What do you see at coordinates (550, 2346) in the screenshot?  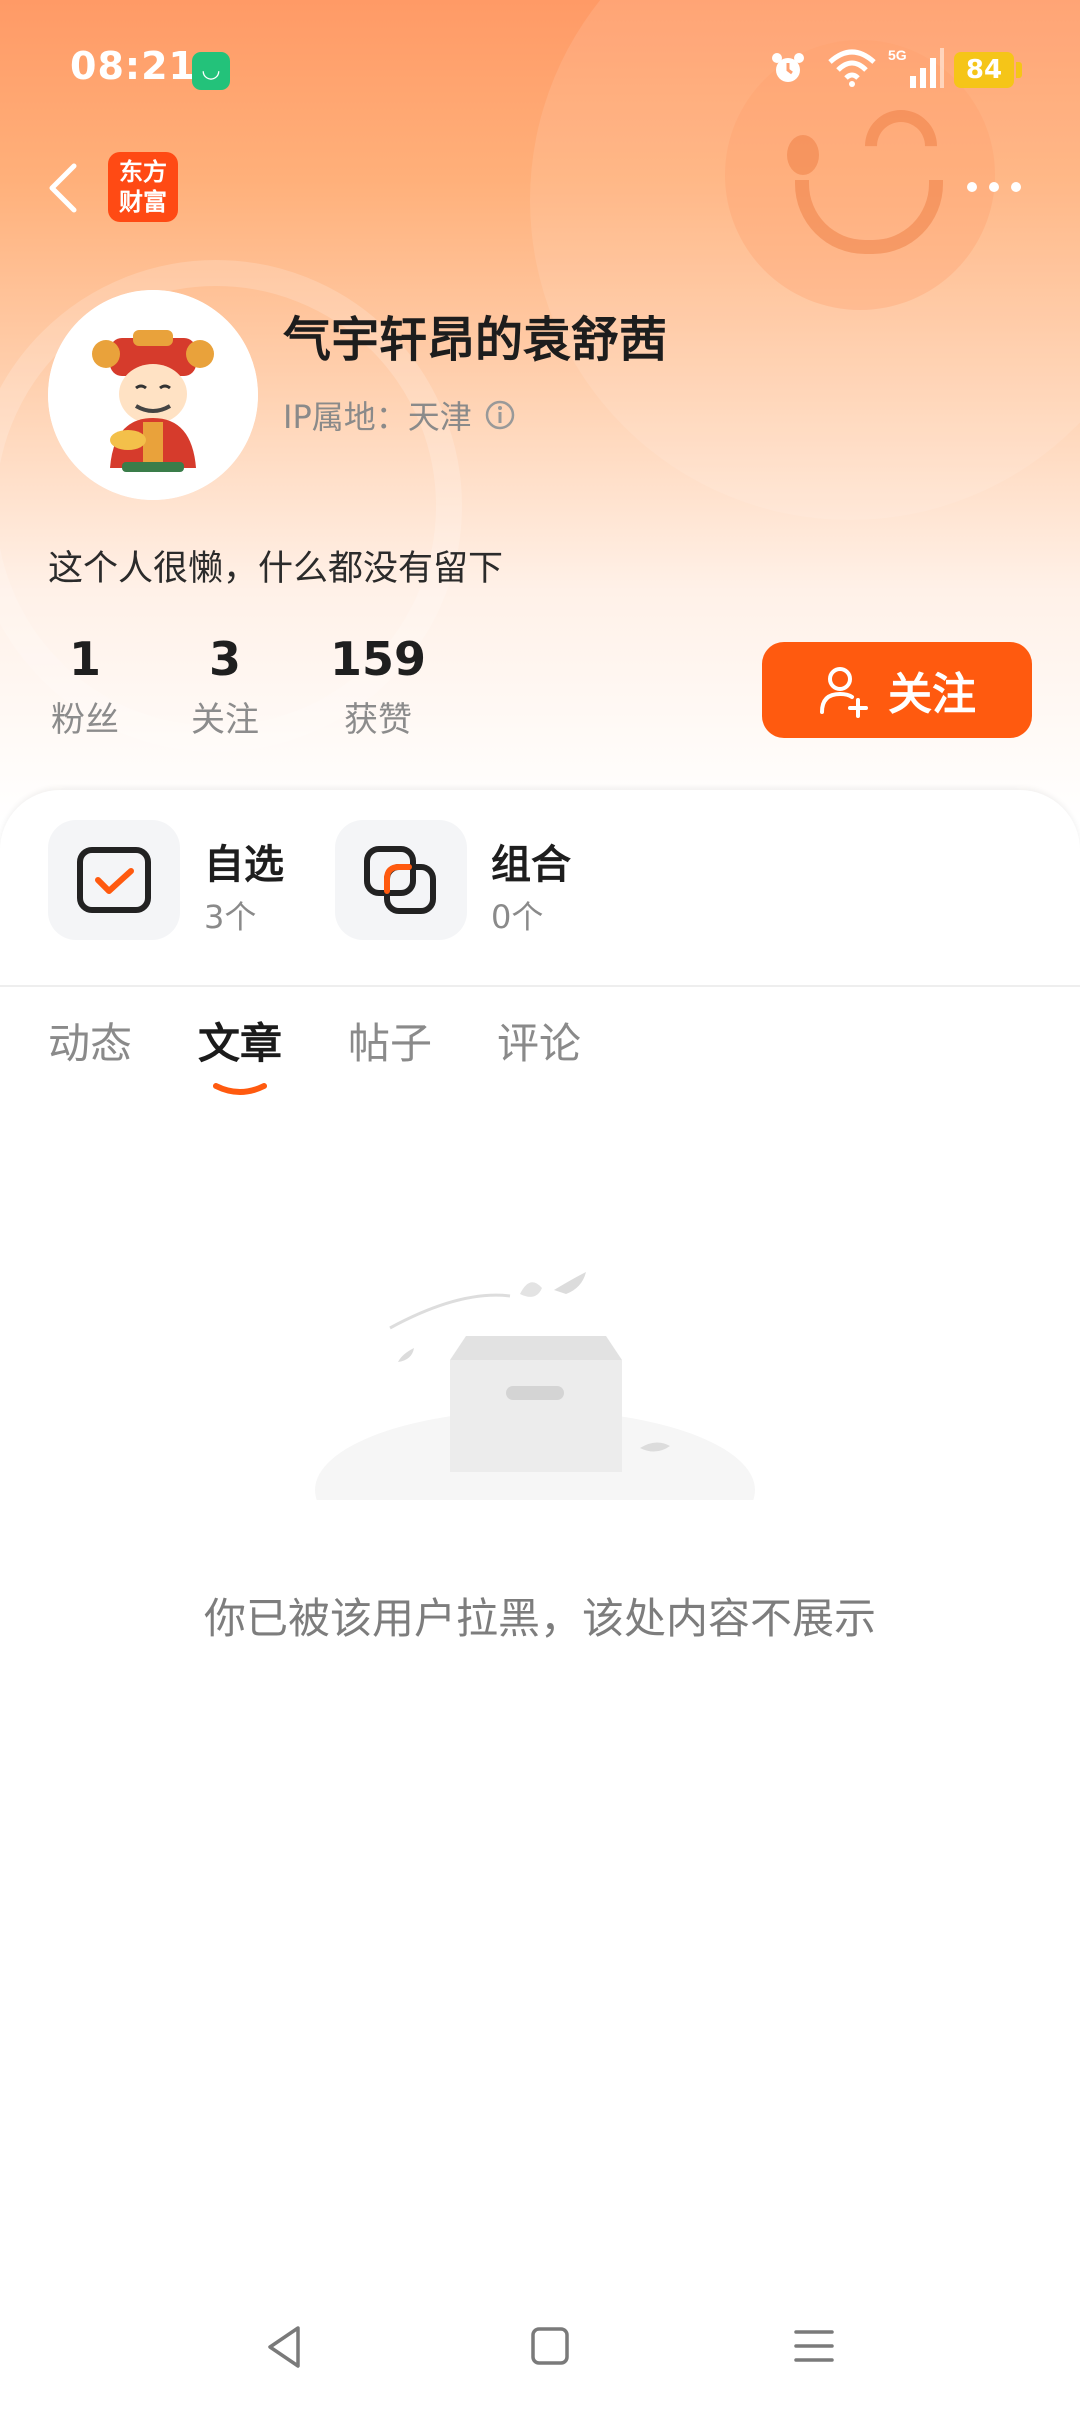 I see `system-home-icon` at bounding box center [550, 2346].